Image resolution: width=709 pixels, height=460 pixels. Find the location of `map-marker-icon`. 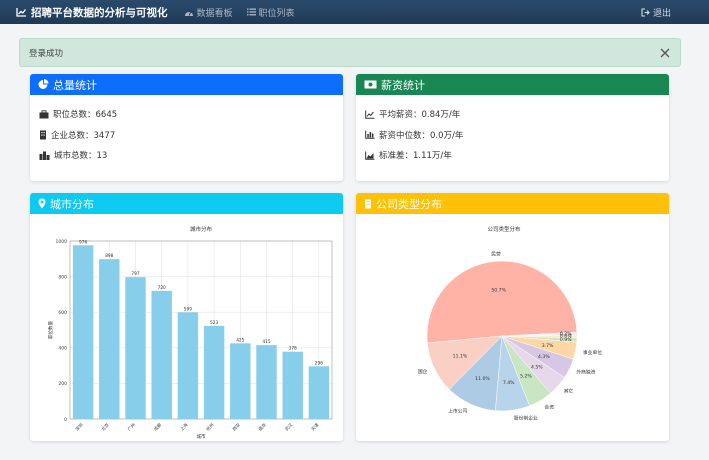

map-marker-icon is located at coordinates (42, 203).